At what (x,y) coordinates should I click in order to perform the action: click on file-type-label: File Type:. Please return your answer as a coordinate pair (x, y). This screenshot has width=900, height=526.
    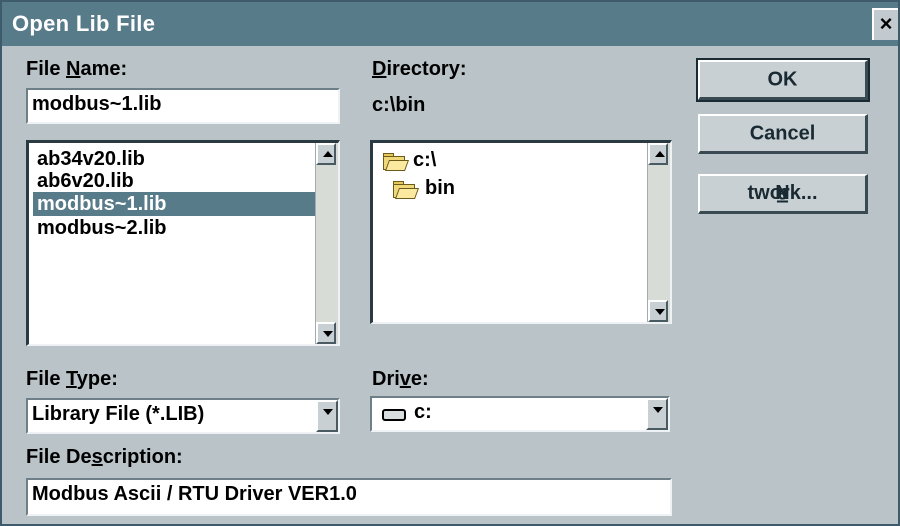
    Looking at the image, I should click on (72, 379).